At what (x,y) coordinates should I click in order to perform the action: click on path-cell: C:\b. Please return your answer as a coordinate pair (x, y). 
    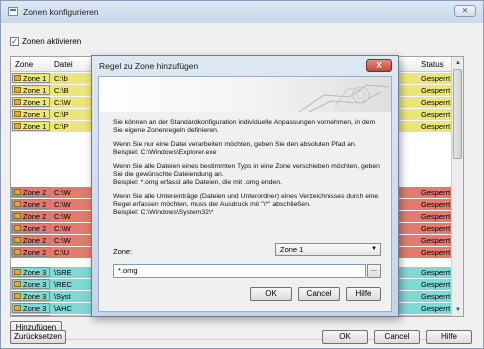
    Looking at the image, I should click on (61, 78).